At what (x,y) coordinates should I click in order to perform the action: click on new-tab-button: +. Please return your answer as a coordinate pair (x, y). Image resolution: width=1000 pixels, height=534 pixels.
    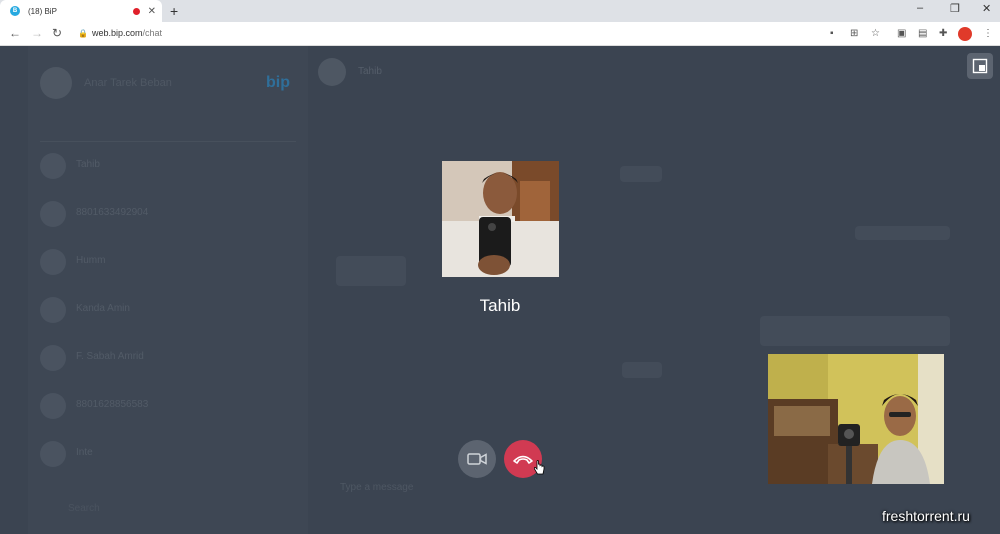
    Looking at the image, I should click on (174, 11).